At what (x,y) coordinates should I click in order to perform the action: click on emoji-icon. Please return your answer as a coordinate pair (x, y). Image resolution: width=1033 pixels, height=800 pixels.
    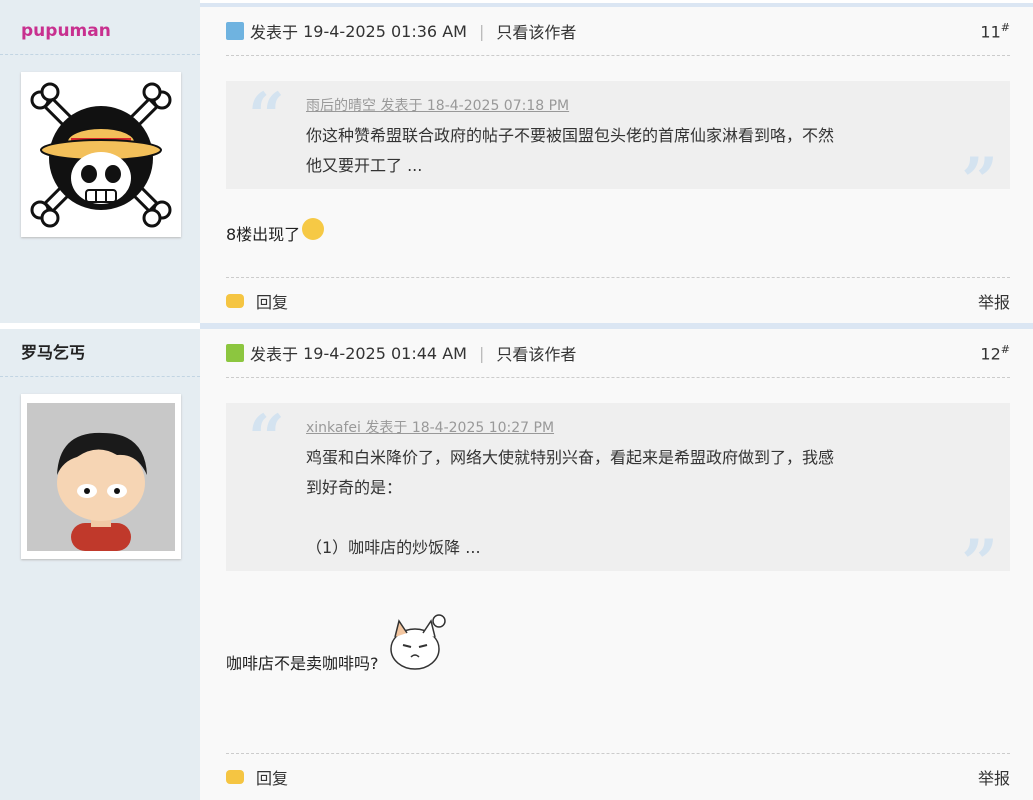
    Looking at the image, I should click on (313, 229).